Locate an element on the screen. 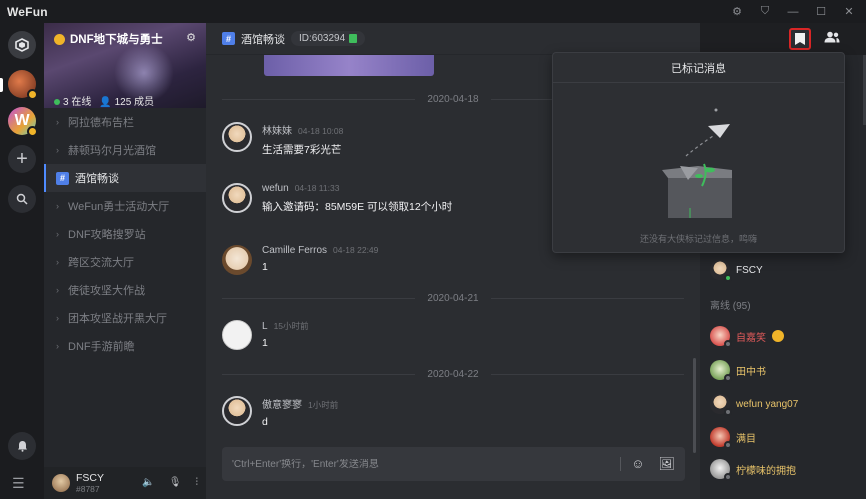  member-badge-icon is located at coordinates (778, 336).